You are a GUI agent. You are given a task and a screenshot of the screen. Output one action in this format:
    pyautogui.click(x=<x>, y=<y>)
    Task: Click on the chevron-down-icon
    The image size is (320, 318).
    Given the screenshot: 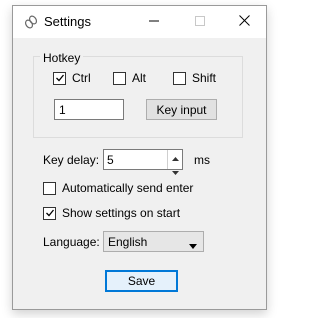 What is the action you would take?
    pyautogui.click(x=193, y=245)
    